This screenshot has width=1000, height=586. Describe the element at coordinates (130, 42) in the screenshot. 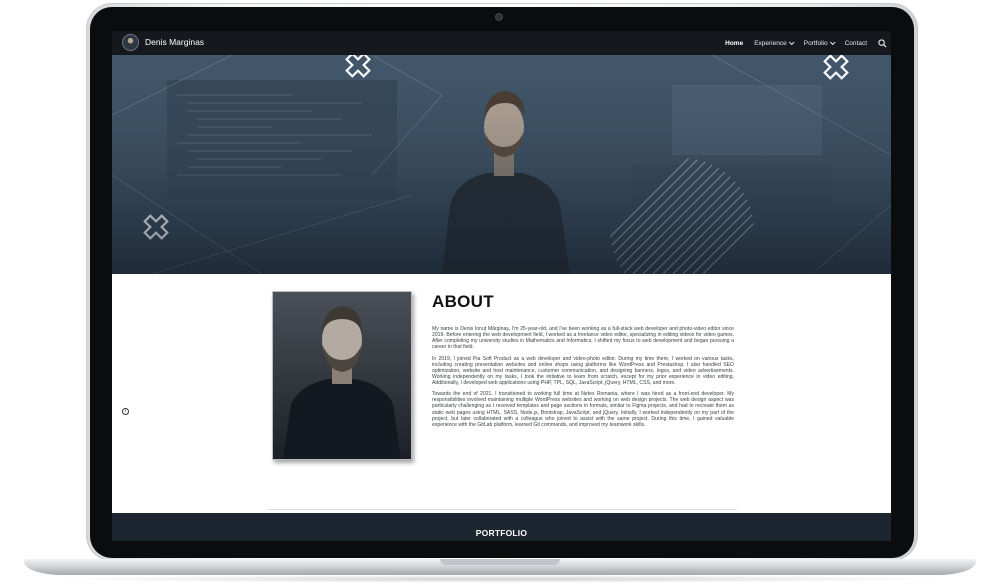

I see `avatar` at that location.